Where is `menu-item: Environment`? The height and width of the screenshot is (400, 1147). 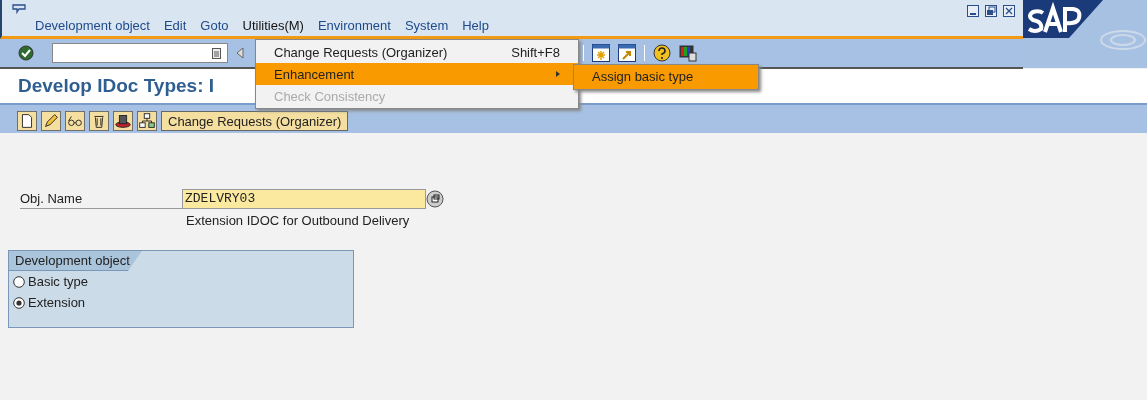 menu-item: Environment is located at coordinates (354, 25).